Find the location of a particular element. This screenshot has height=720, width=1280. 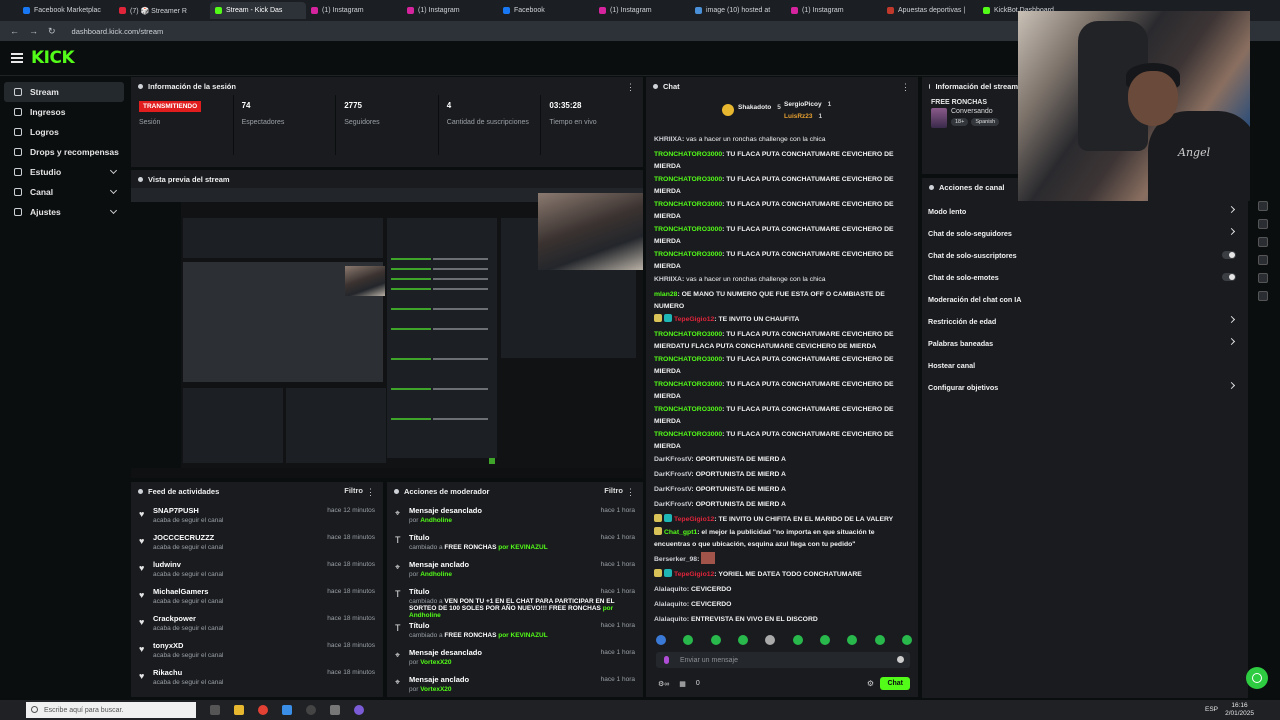

browser-tab: image (10) hosted at is located at coordinates (738, 10).